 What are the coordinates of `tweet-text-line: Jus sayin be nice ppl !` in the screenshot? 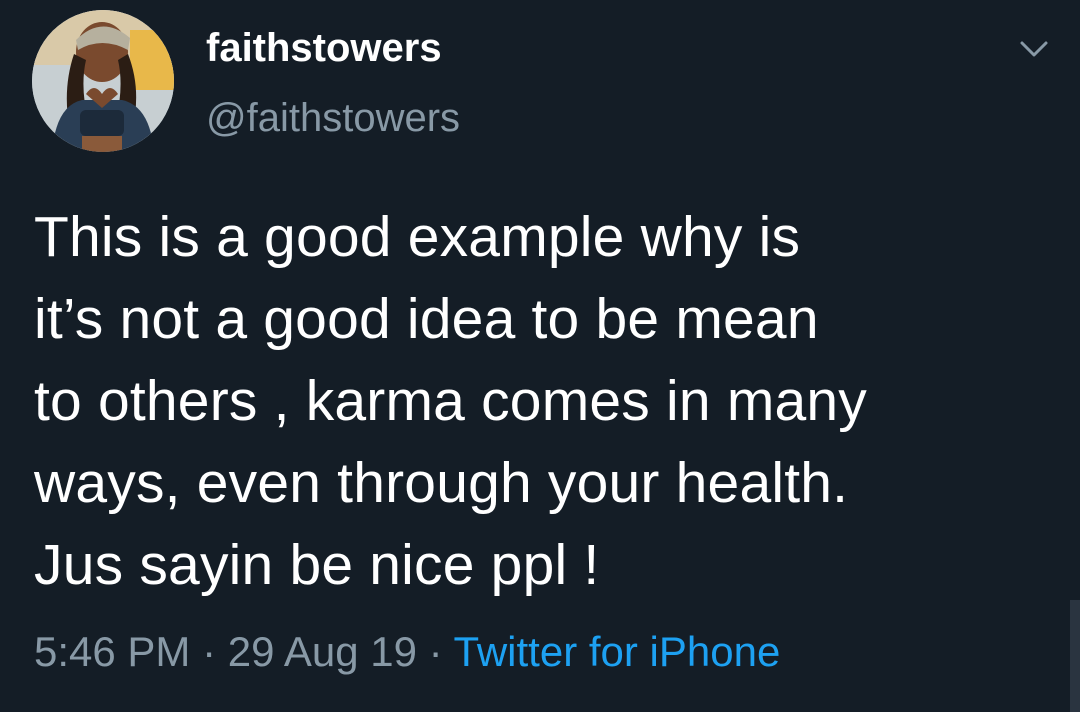 It's located at (317, 565).